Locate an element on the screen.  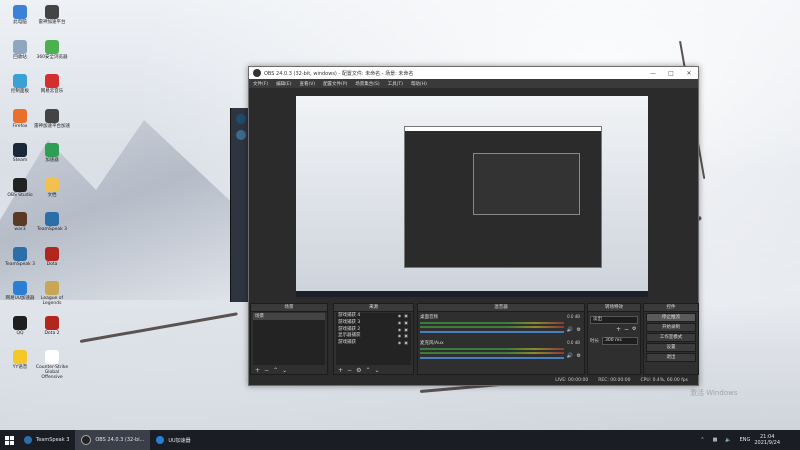
start-recording-button: 开始录制 is located at coordinates (671, 327).